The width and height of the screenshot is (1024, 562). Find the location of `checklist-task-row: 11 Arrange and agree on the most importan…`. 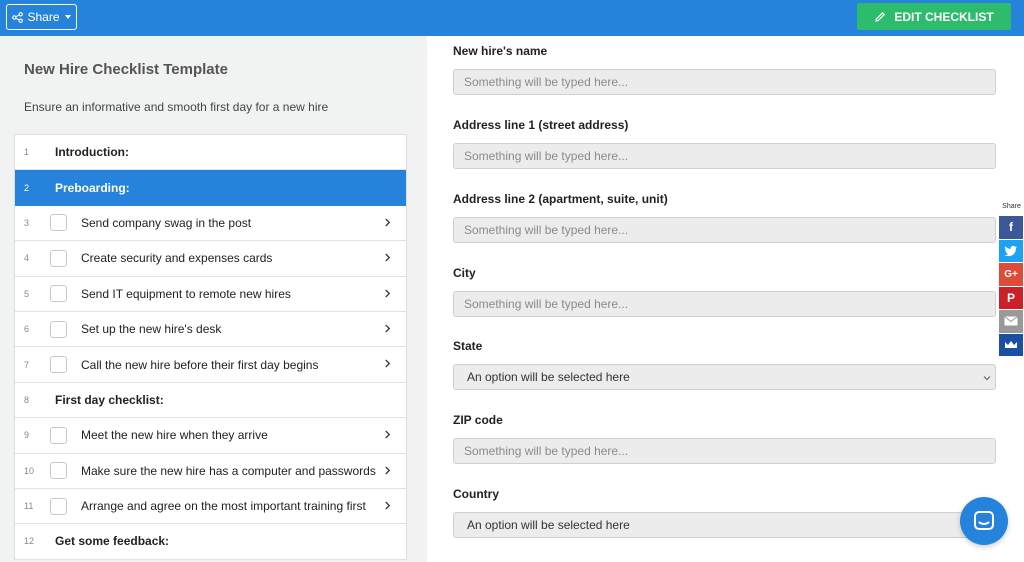

checklist-task-row: 11 Arrange and agree on the most importan… is located at coordinates (210, 507).